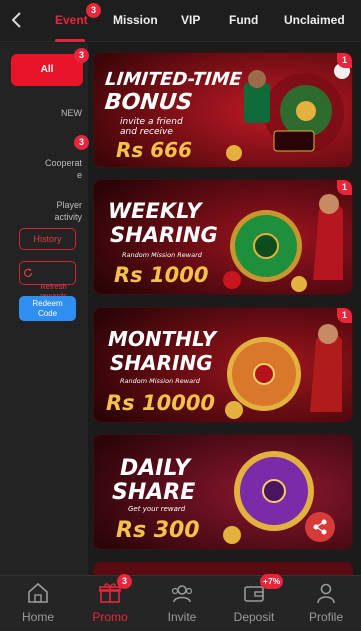 The width and height of the screenshot is (361, 631). I want to click on sidebar-all-badge: 3, so click(81, 55).